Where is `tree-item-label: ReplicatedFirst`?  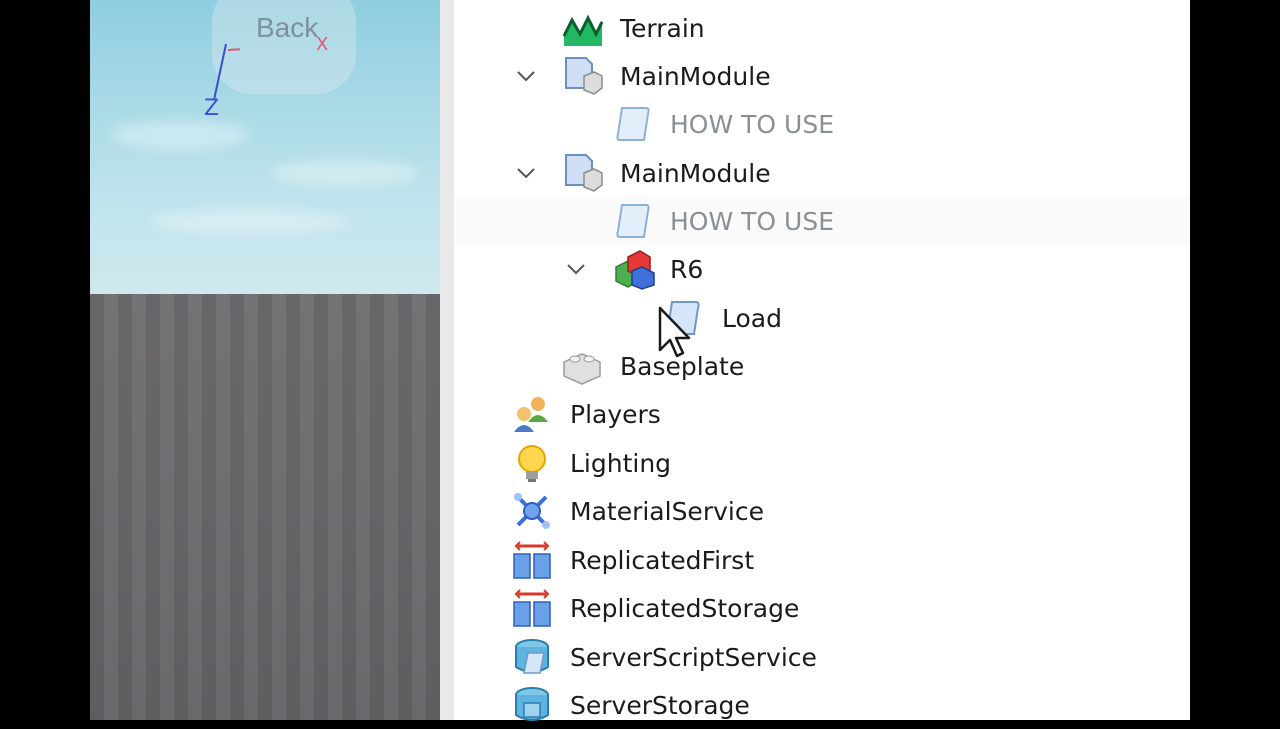
tree-item-label: ReplicatedFirst is located at coordinates (662, 560).